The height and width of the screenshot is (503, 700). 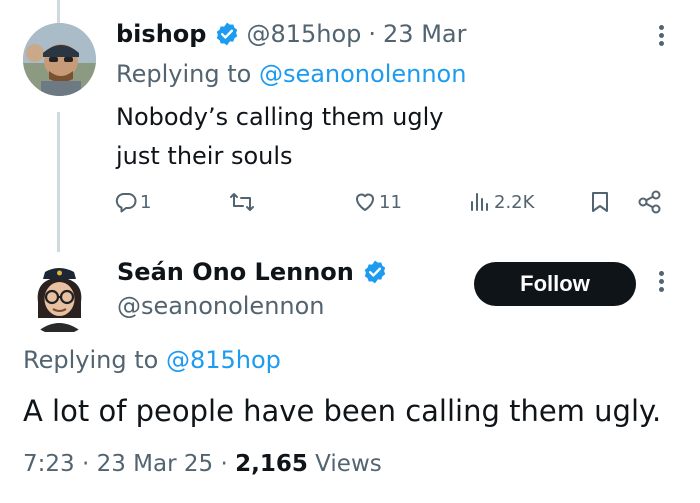 I want to click on reply-count: 1, so click(x=146, y=202).